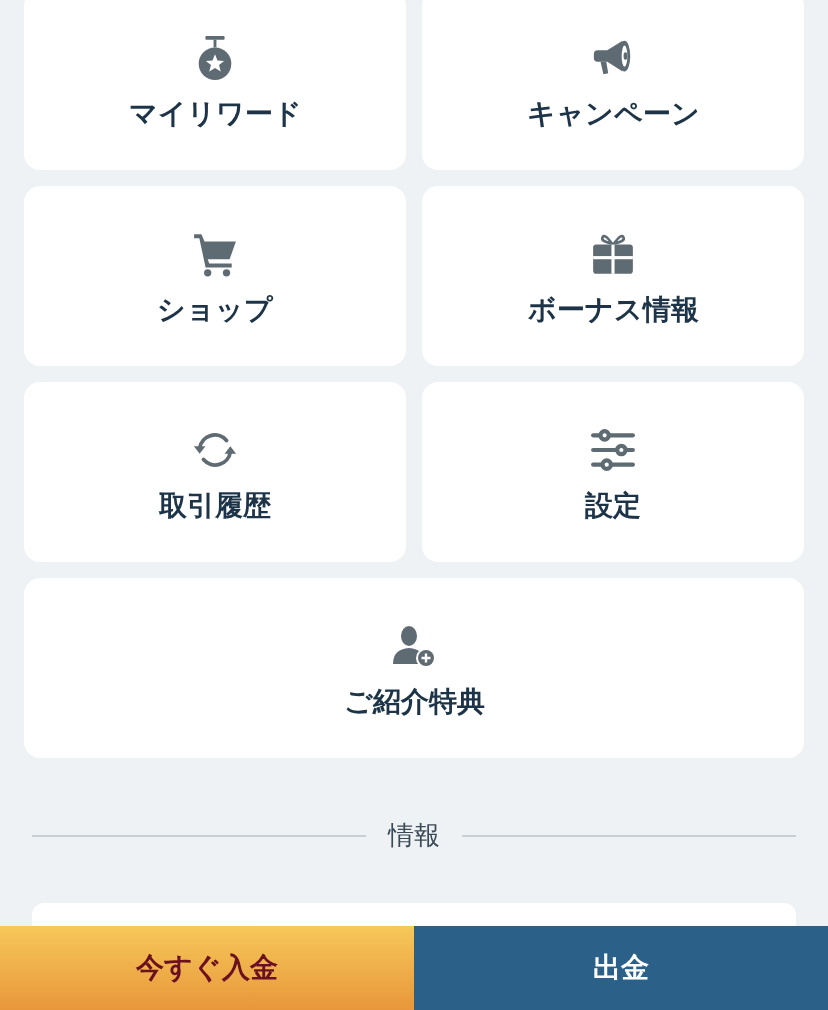  I want to click on withdraw-button: 出金, so click(621, 968).